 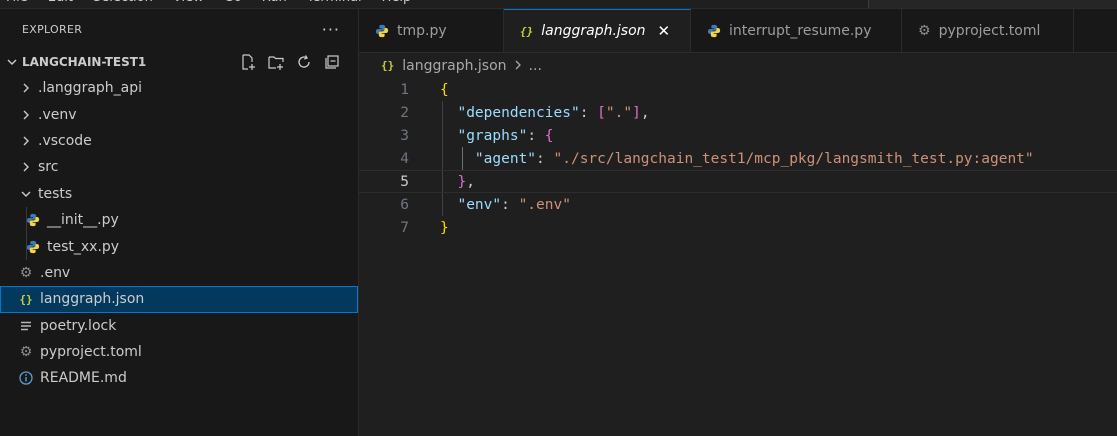 What do you see at coordinates (332, 62) in the screenshot?
I see `collapse-all-icon` at bounding box center [332, 62].